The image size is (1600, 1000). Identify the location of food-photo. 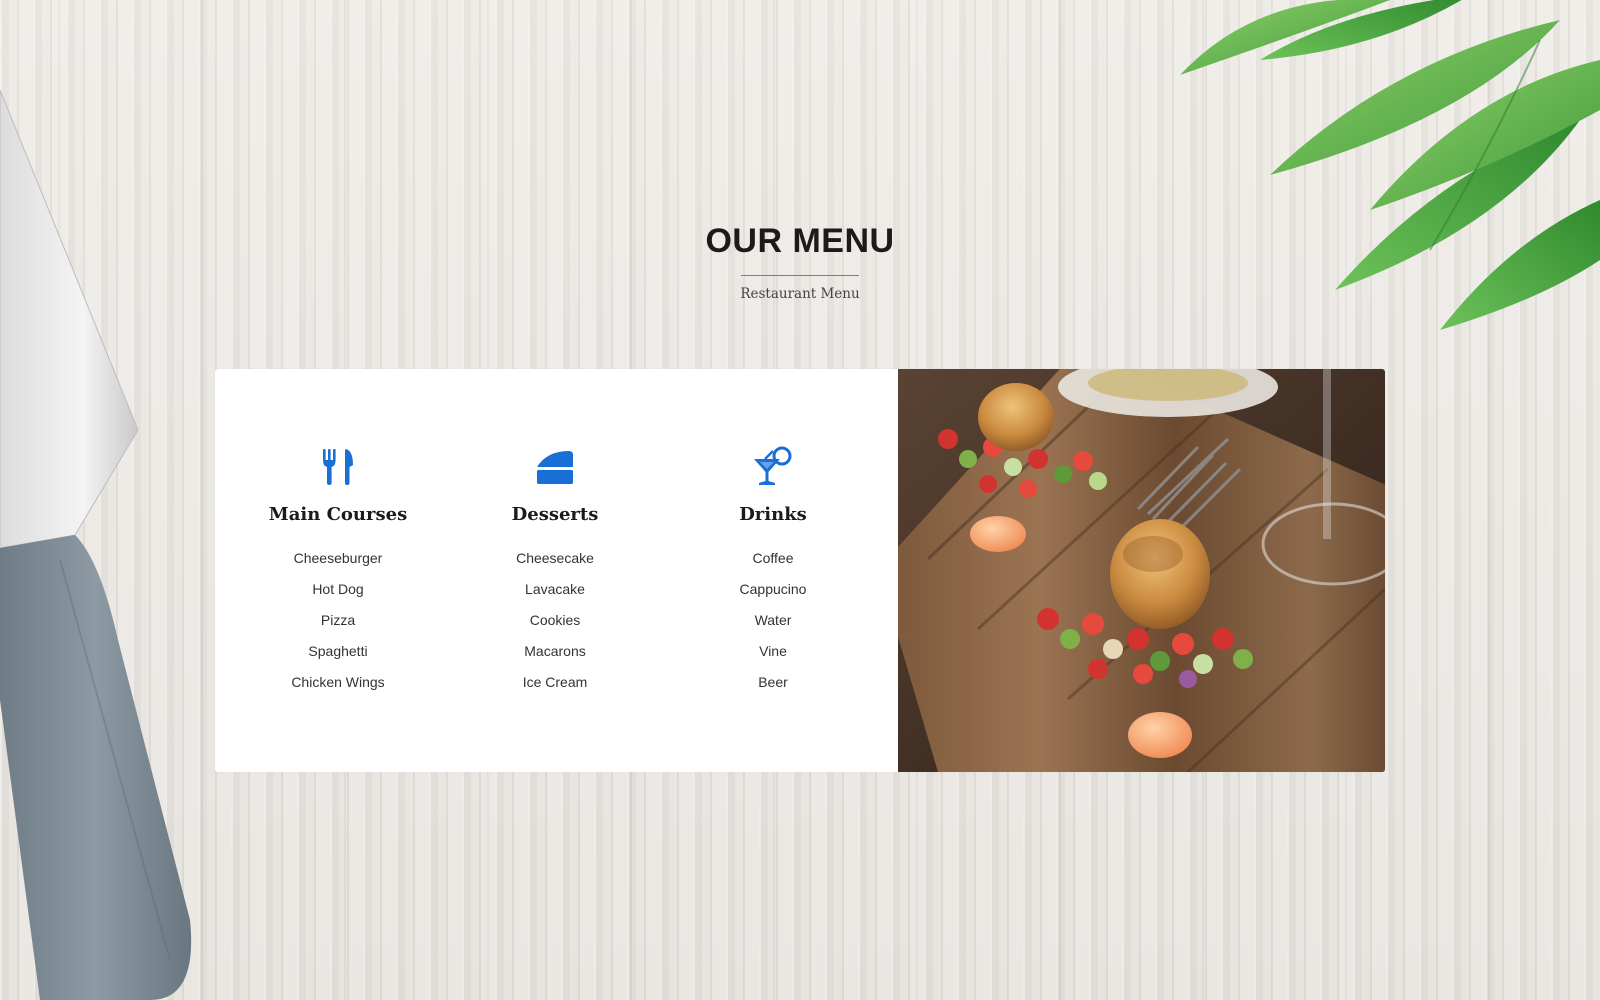
(1141, 570).